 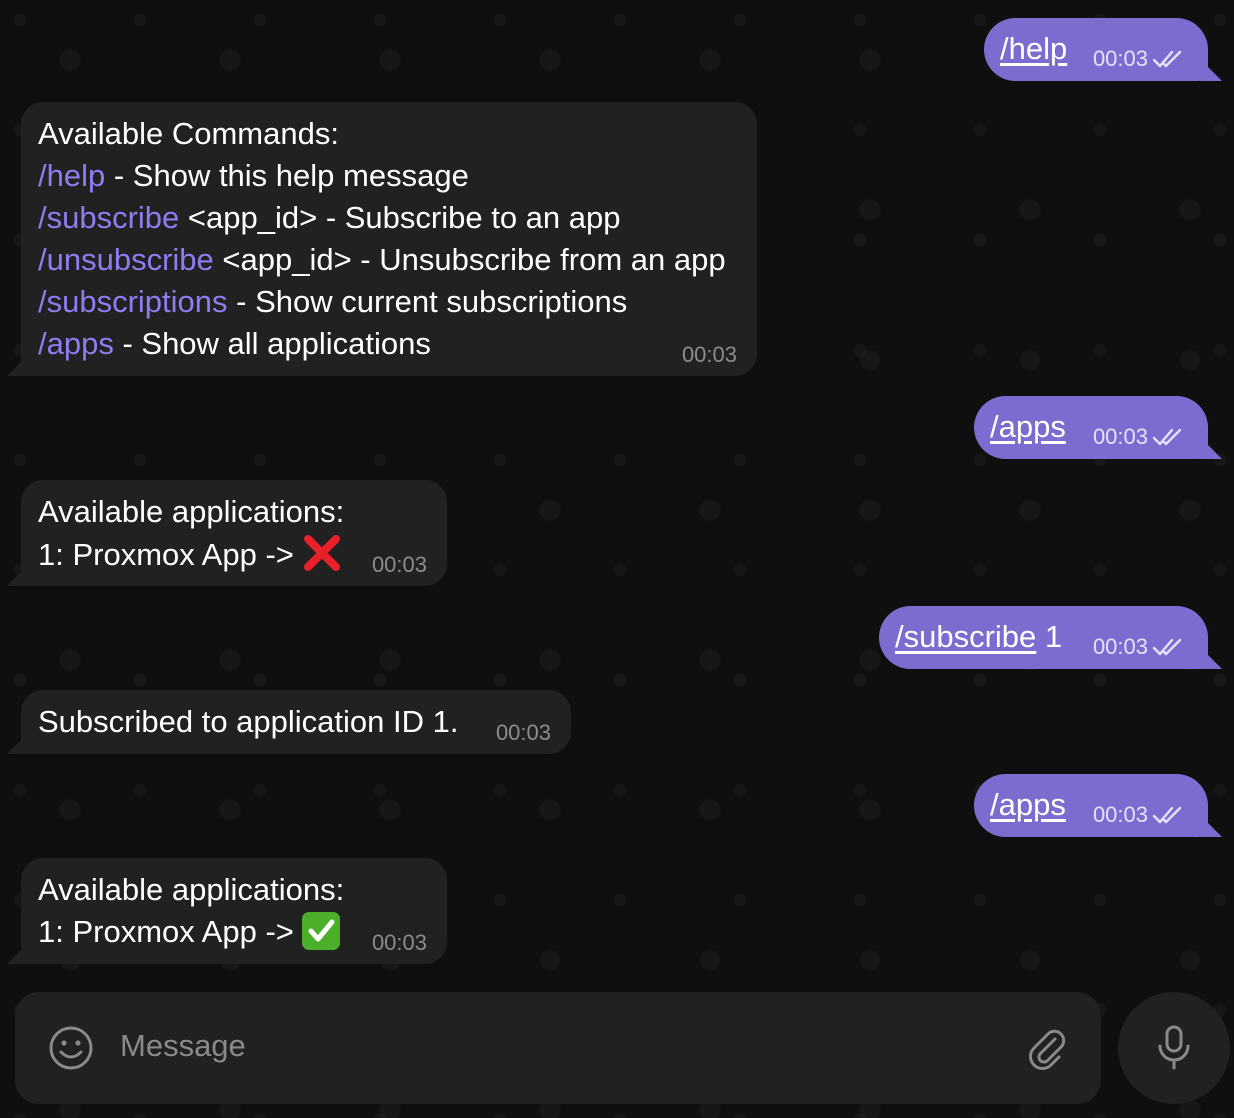 I want to click on command-description: <app_id> - Unsubscribe from an app, so click(x=469, y=259).